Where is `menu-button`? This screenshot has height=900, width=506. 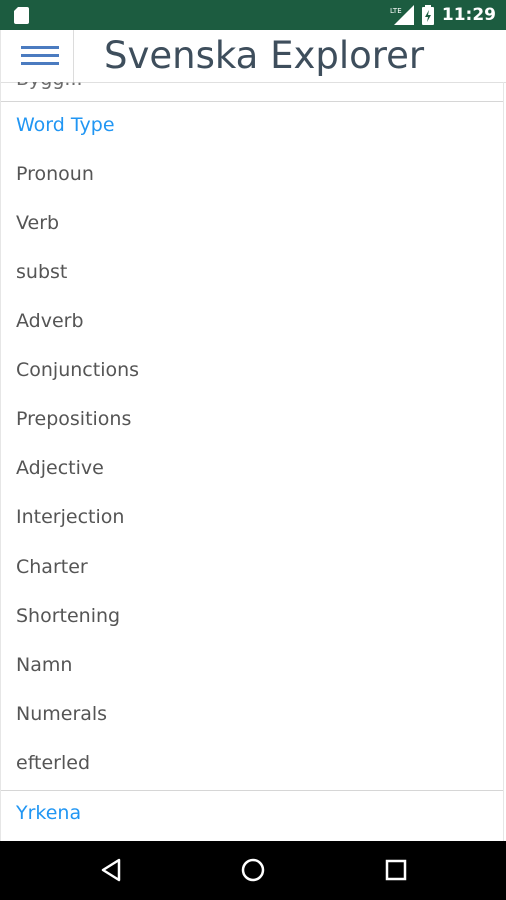
menu-button is located at coordinates (37, 56).